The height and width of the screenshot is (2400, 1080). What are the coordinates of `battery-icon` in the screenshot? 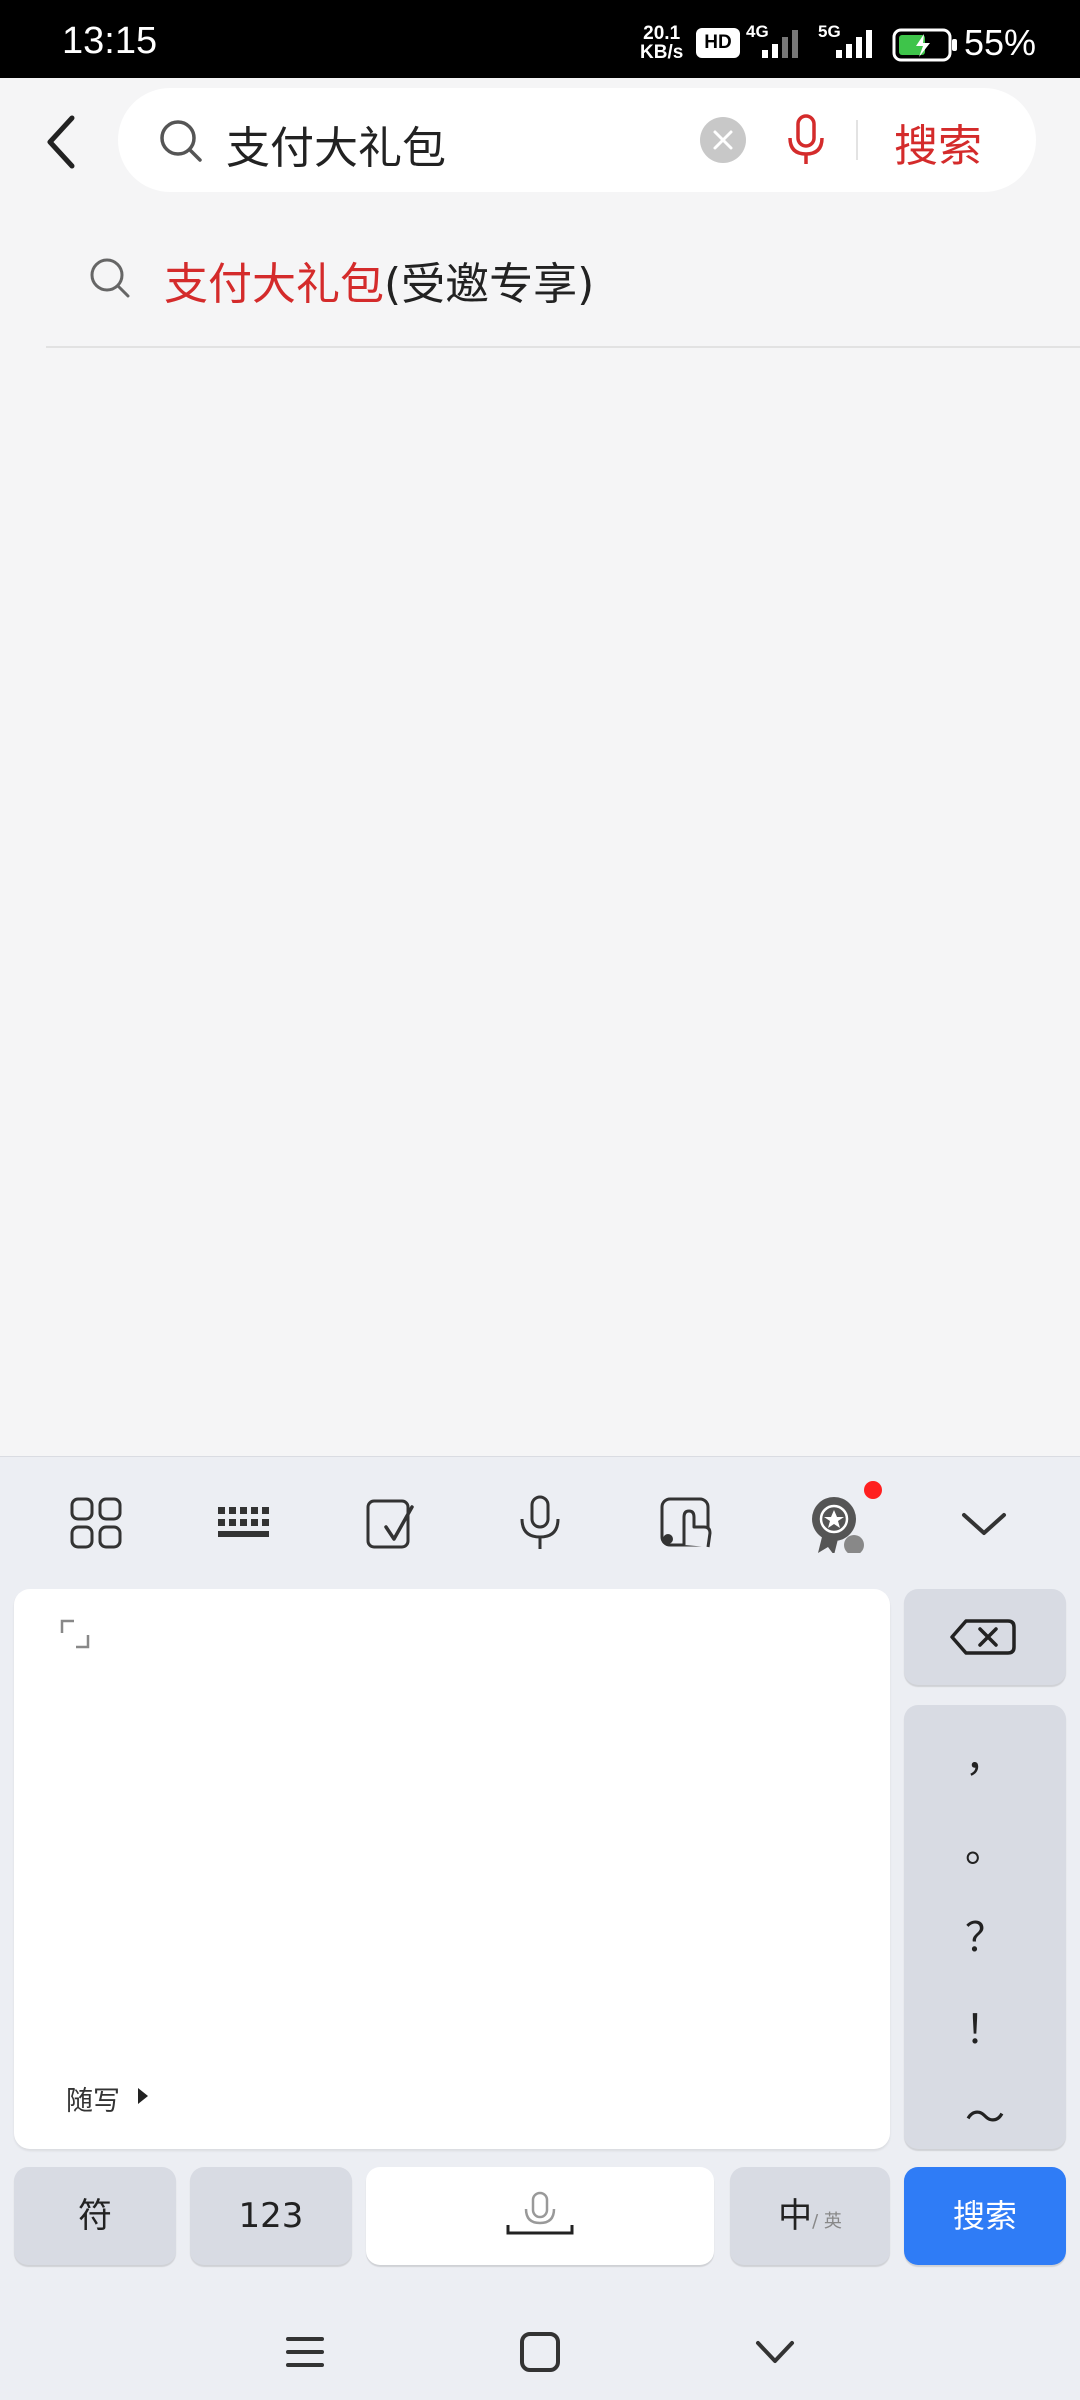 It's located at (924, 45).